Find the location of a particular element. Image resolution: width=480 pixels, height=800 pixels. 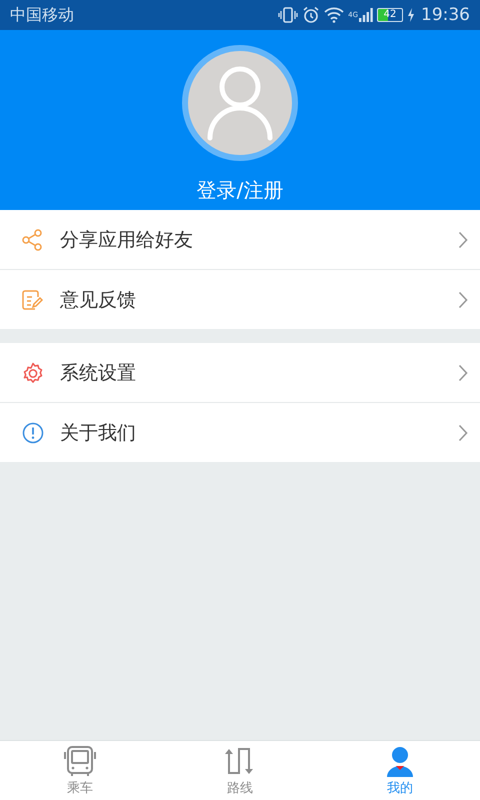

bus-icon is located at coordinates (80, 761).